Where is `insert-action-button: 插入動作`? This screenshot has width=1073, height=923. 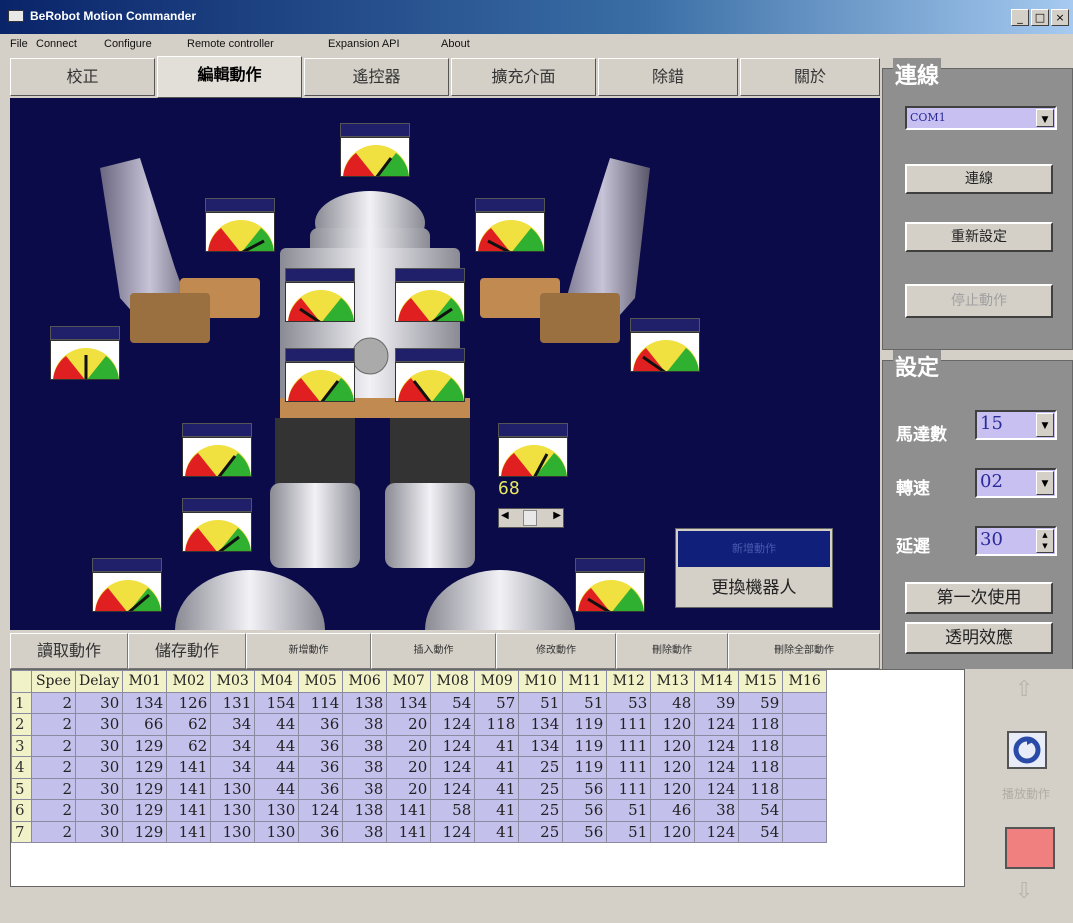 insert-action-button: 插入動作 is located at coordinates (433, 651).